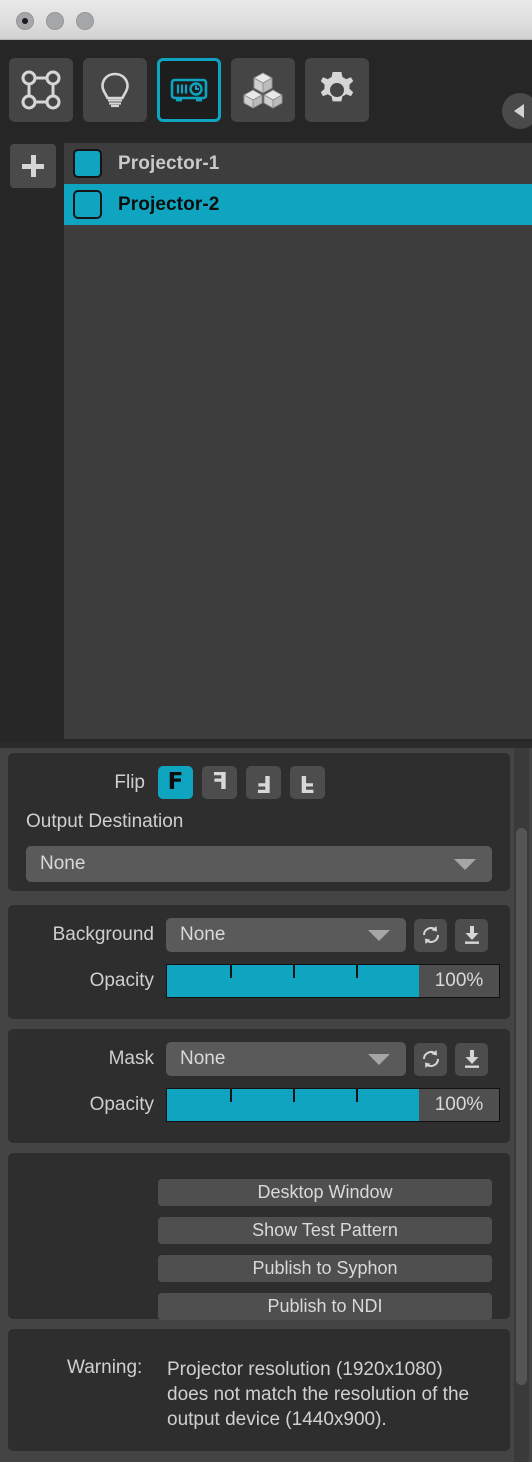 The height and width of the screenshot is (1462, 532). What do you see at coordinates (259, 822) in the screenshot?
I see `flip-output-card: Flip F F F F Output Destination None` at bounding box center [259, 822].